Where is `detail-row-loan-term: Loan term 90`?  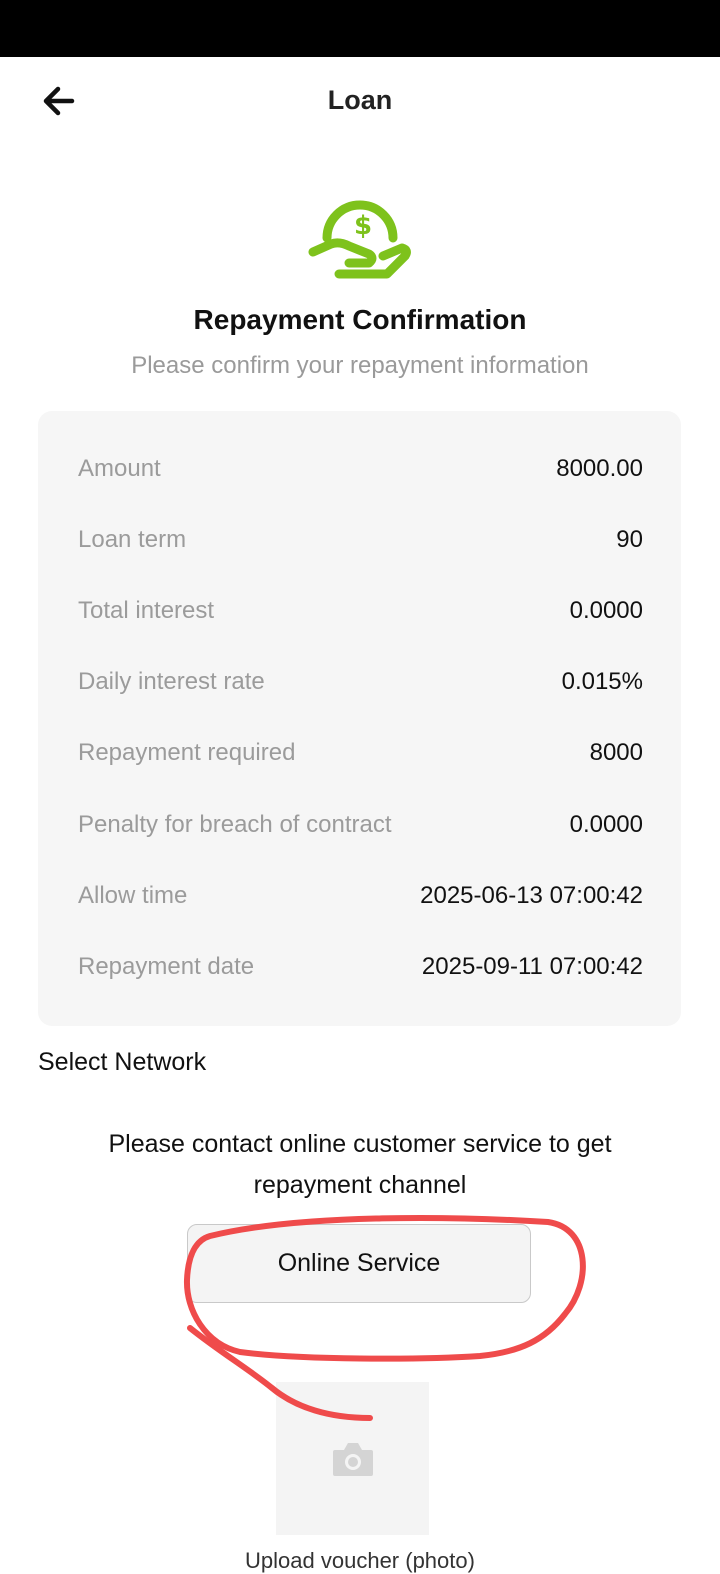
detail-row-loan-term: Loan term 90 is located at coordinates (360, 540).